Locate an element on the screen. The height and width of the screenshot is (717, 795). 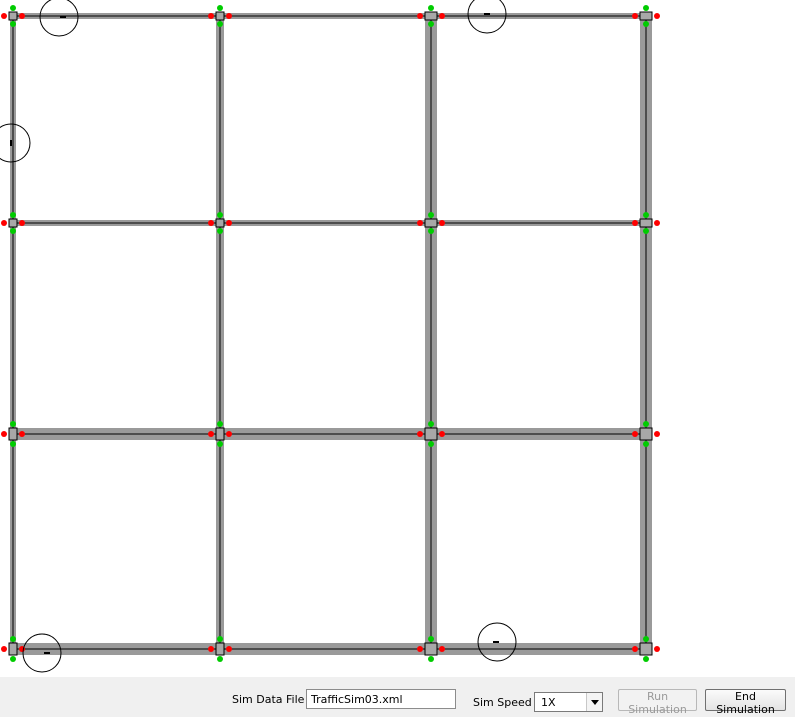
sim-data-file-label: Sim Data File is located at coordinates (268, 699).